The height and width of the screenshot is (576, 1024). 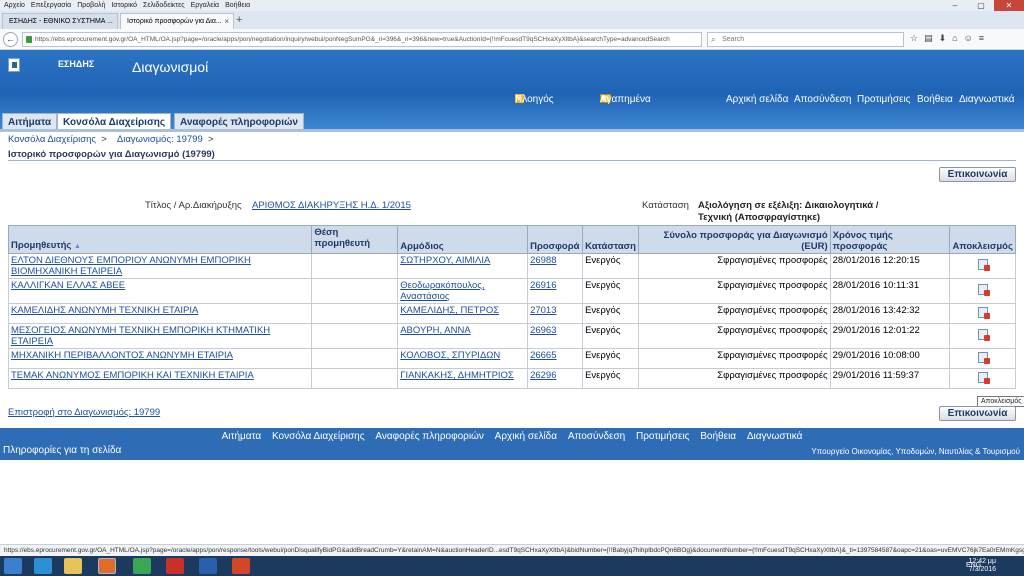 What do you see at coordinates (596, 436) in the screenshot?
I see `footer-link-logout: Αποσύνδεση` at bounding box center [596, 436].